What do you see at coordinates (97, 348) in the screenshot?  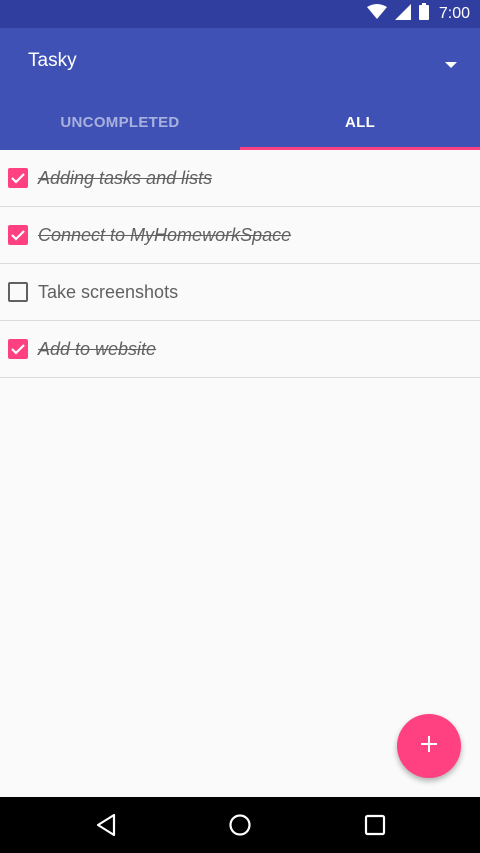 I see `task-label: Add to website` at bounding box center [97, 348].